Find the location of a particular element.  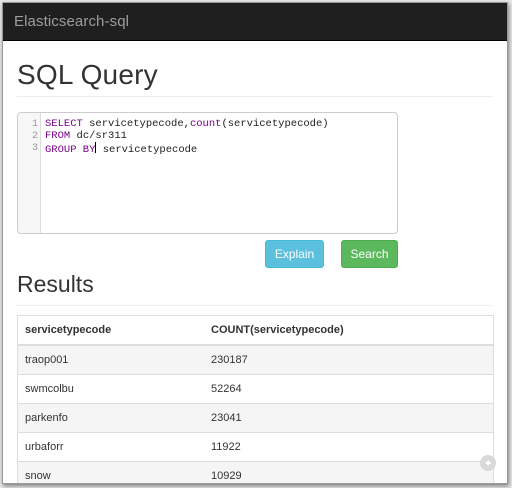

title-divider is located at coordinates (255, 96).